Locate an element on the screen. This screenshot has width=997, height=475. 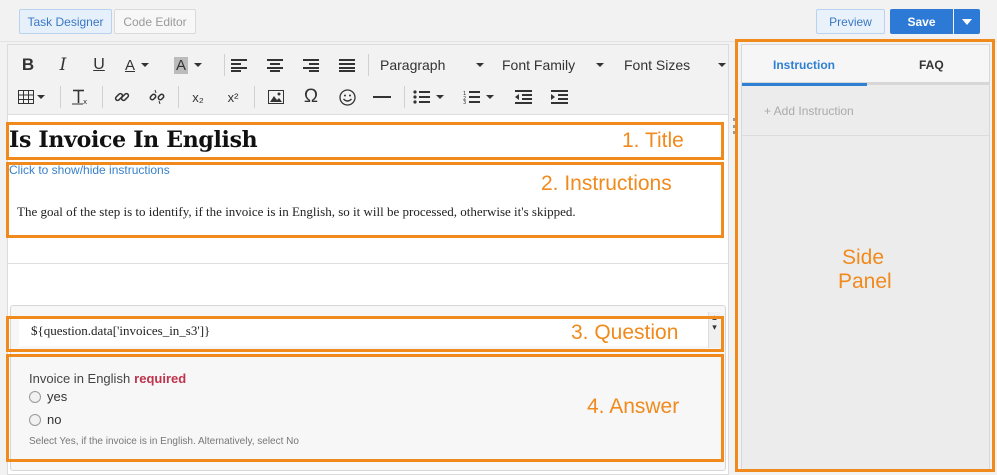
align-justify-button is located at coordinates (347, 65).